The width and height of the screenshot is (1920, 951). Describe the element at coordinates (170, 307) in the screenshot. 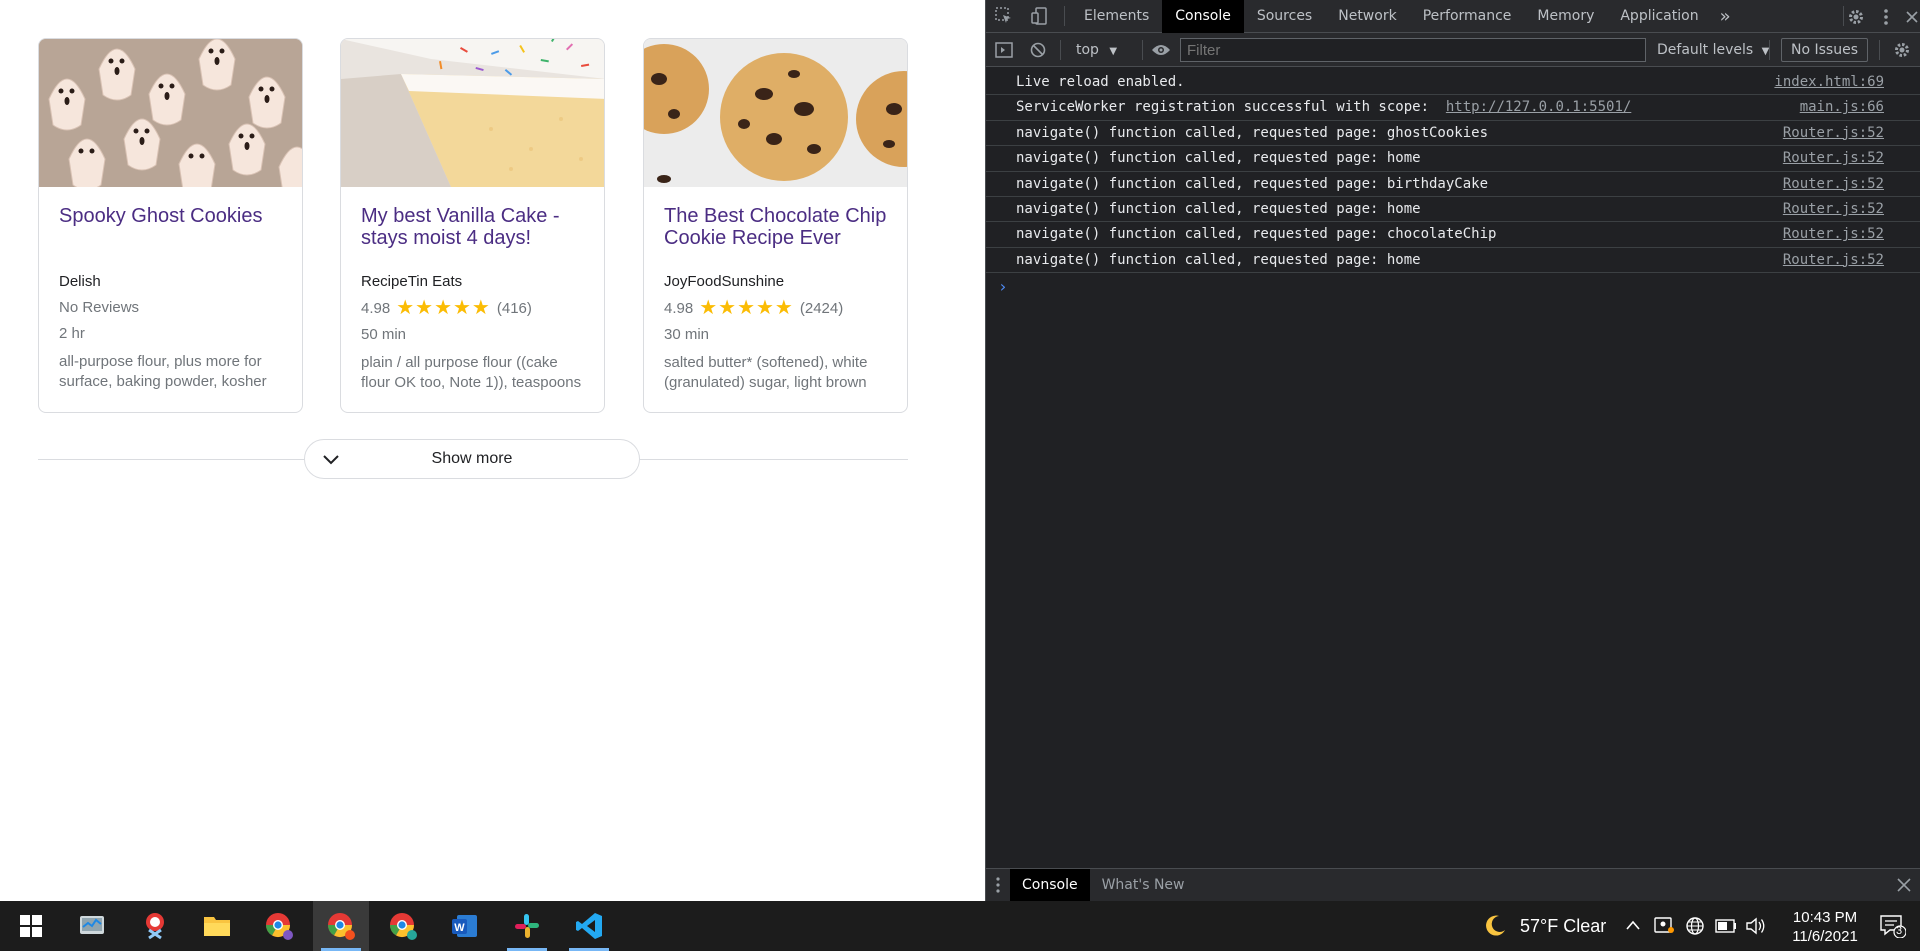

I see `recipe-rating: No Reviews` at that location.